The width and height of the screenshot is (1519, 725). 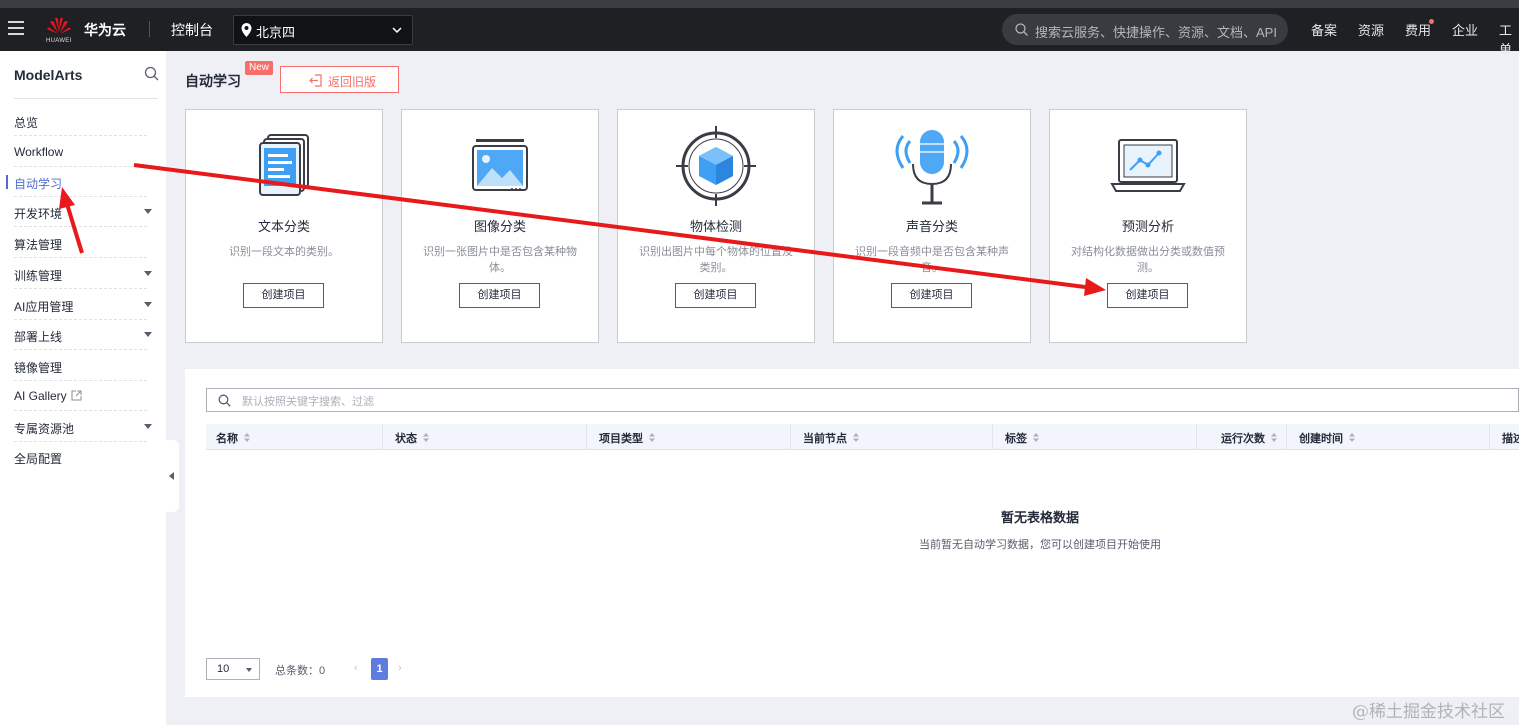 What do you see at coordinates (932, 167) in the screenshot?
I see `microphone-icon` at bounding box center [932, 167].